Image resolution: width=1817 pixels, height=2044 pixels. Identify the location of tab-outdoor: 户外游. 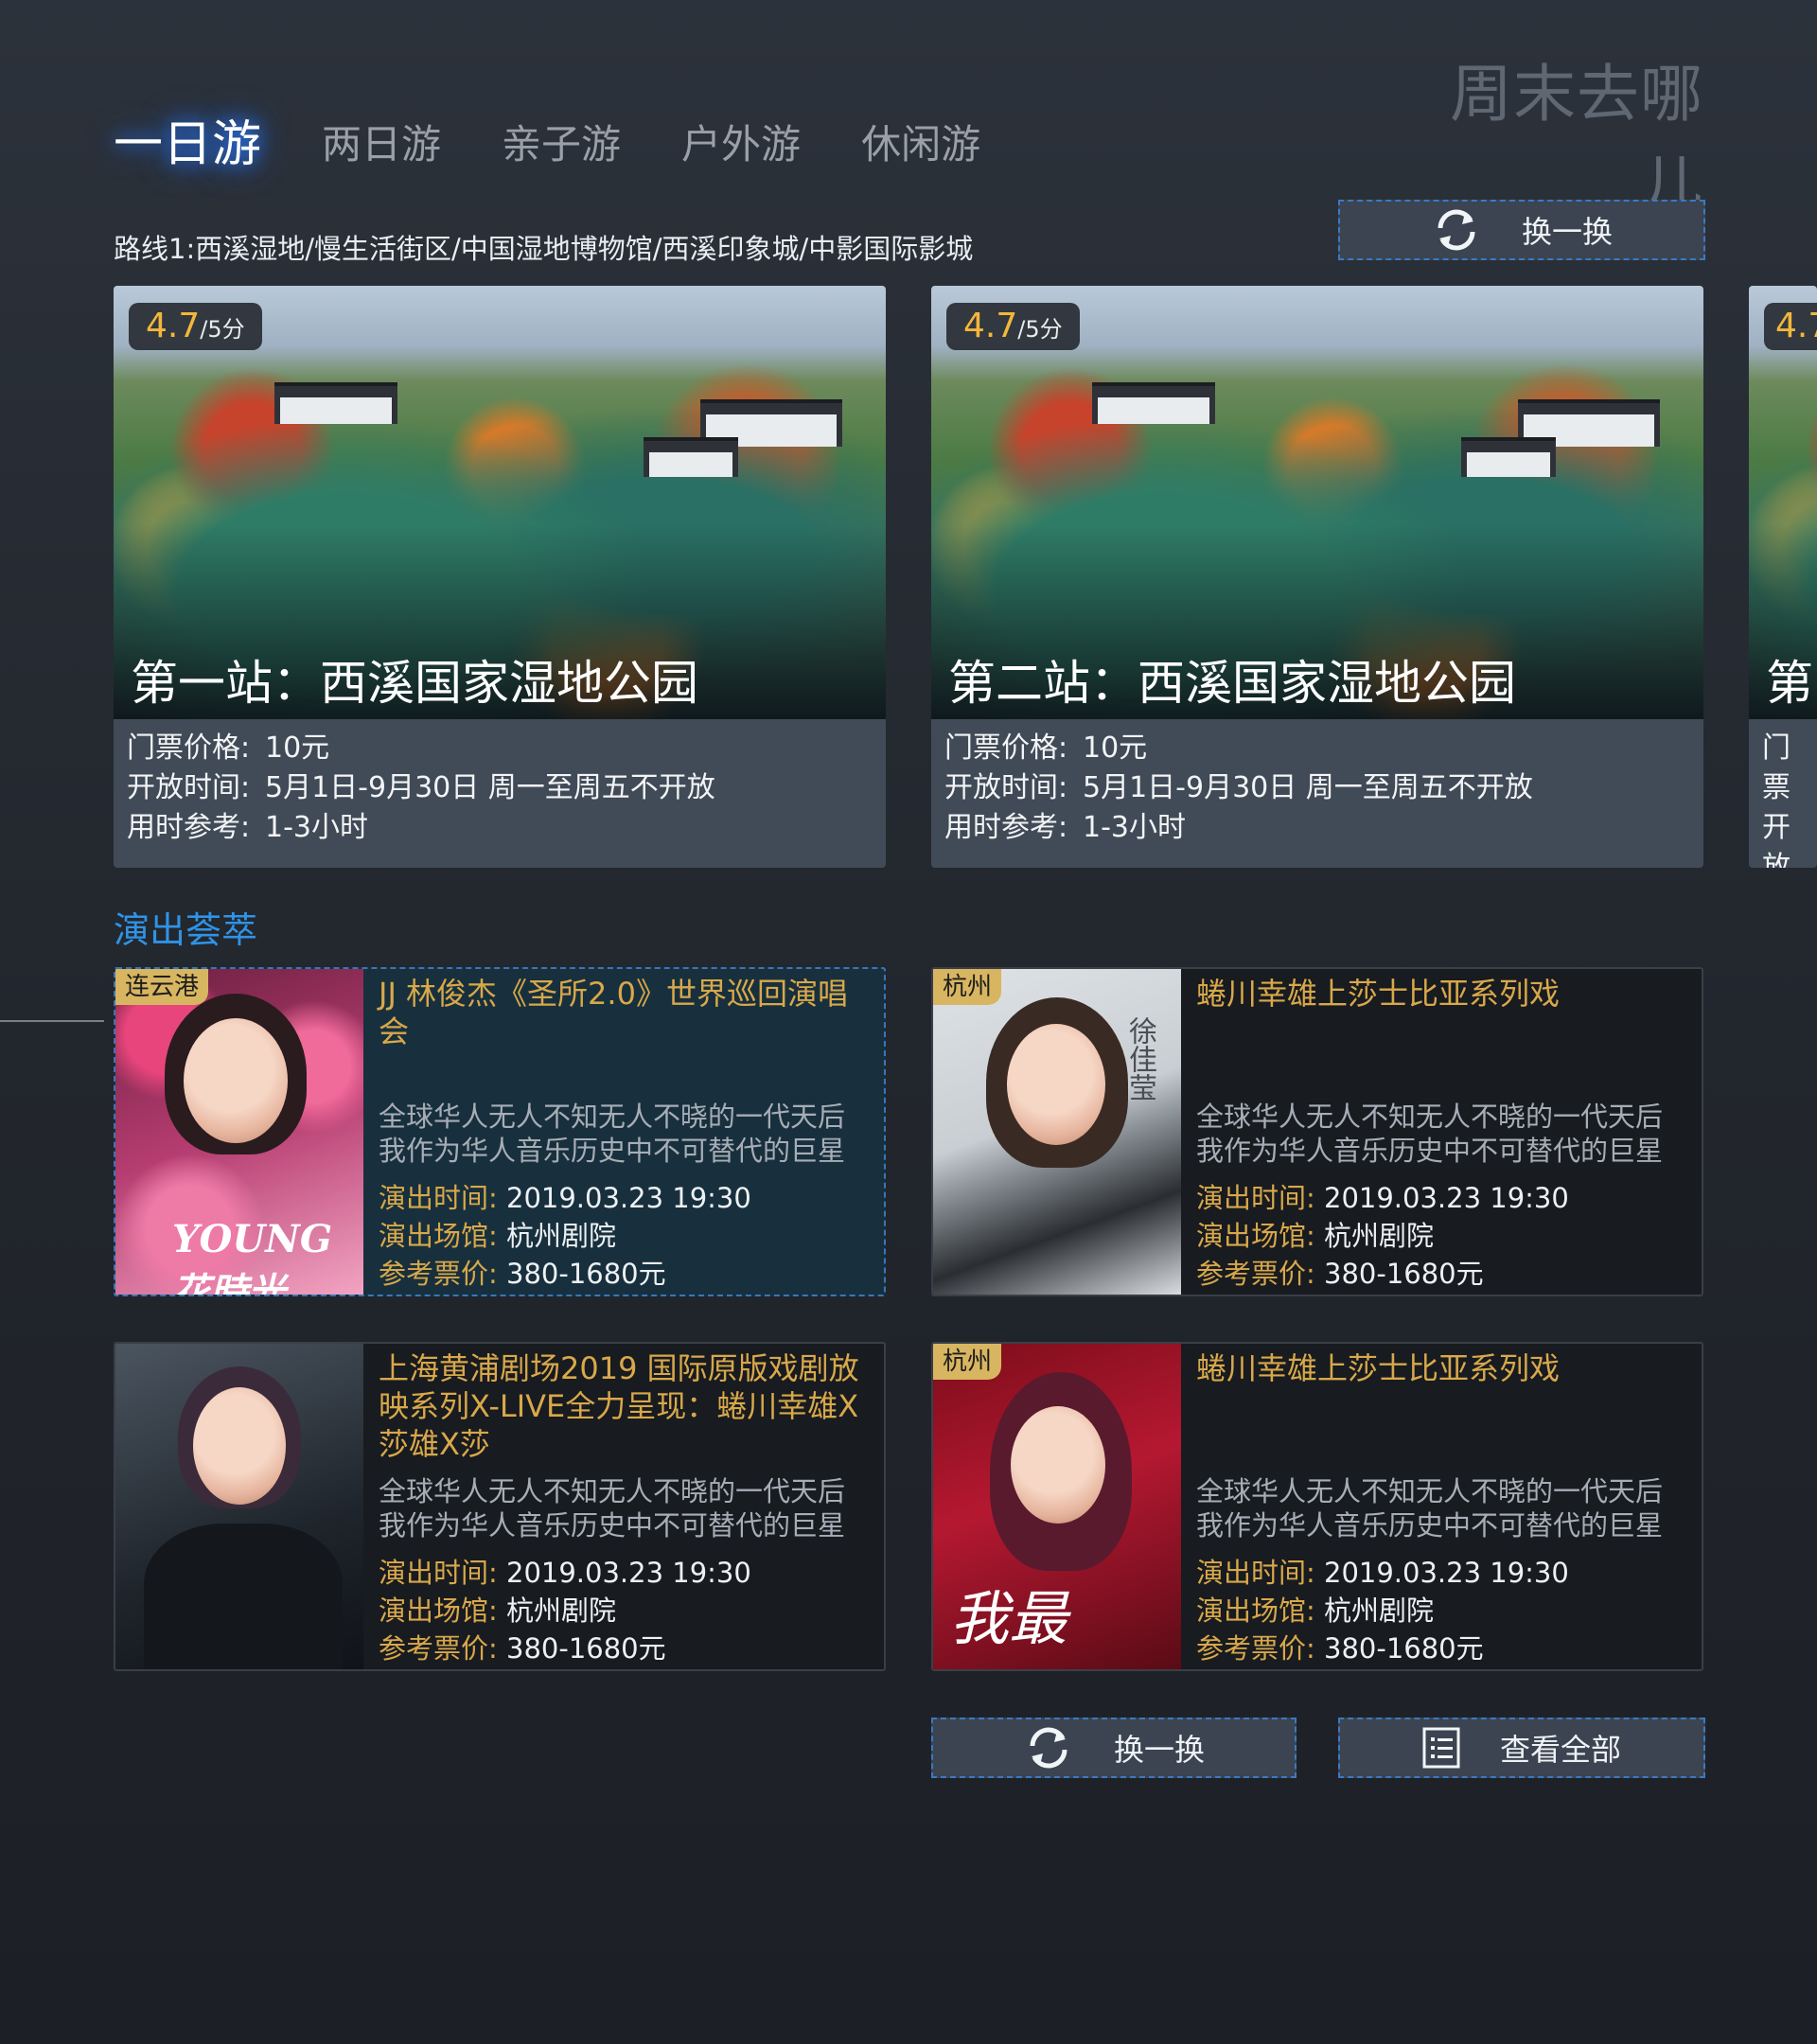
(741, 145).